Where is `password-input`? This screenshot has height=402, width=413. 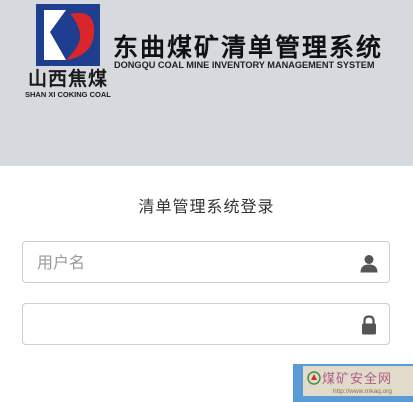
password-input is located at coordinates (183, 324).